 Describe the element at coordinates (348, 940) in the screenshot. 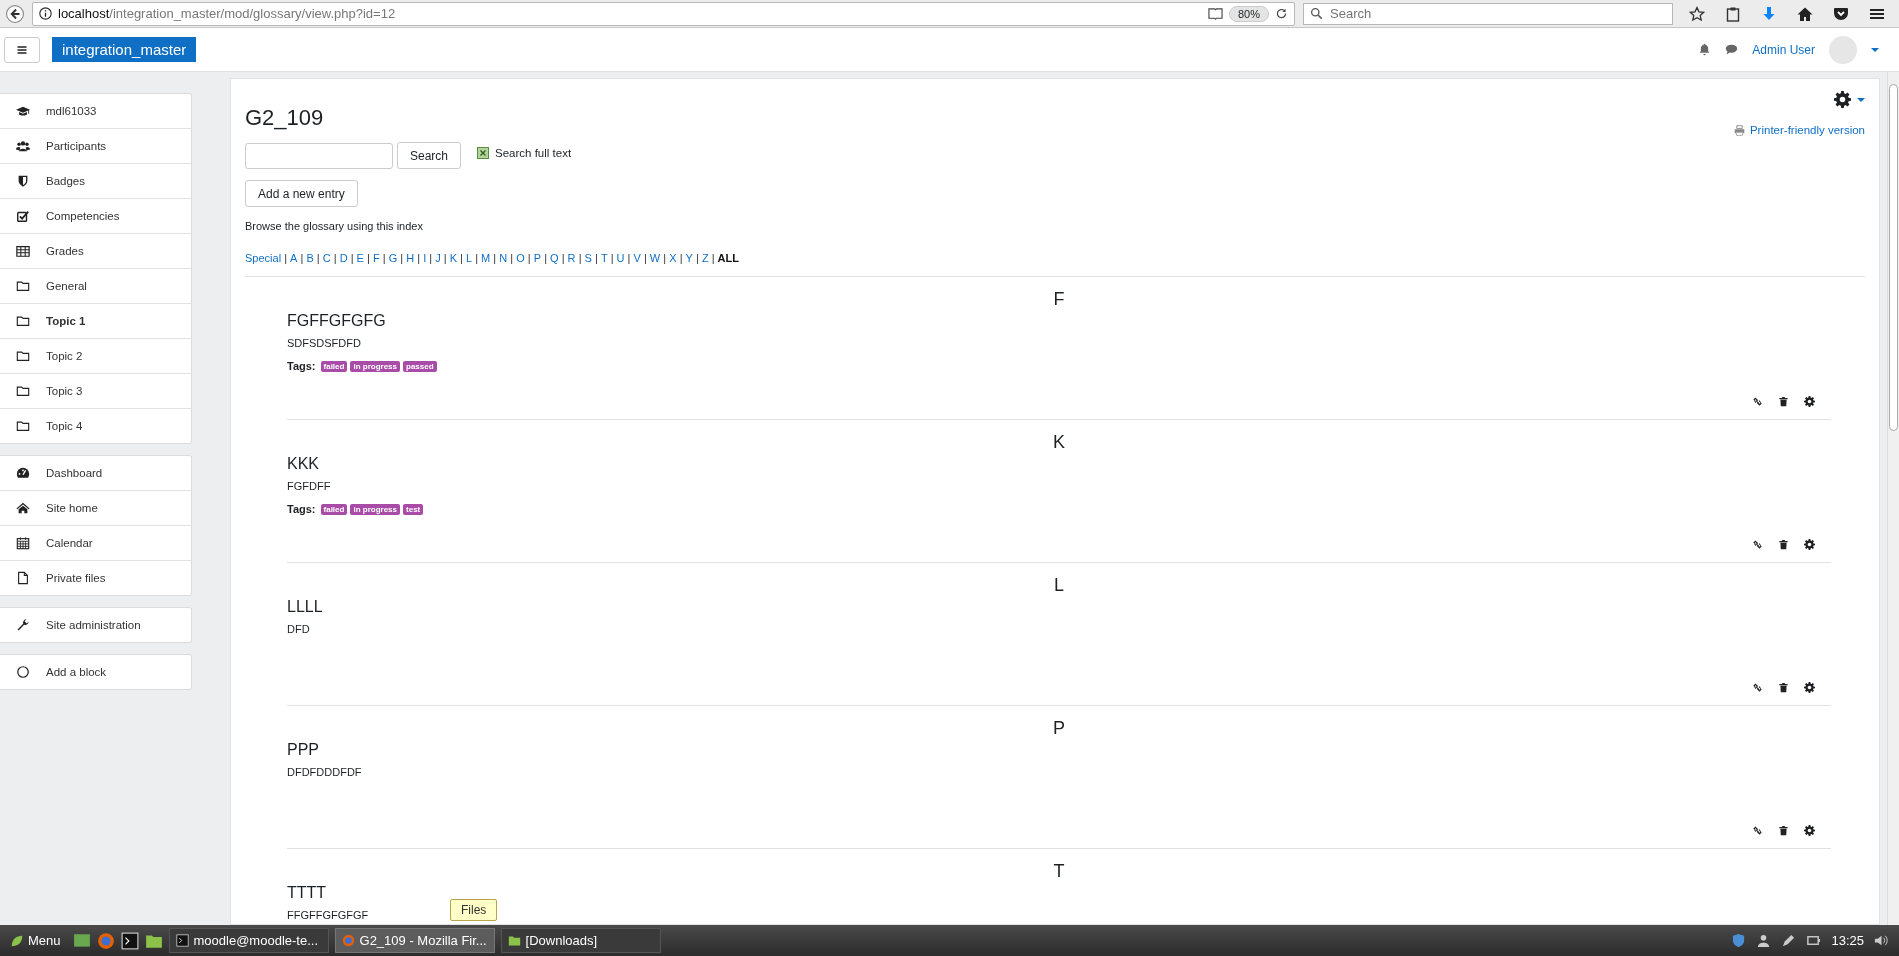

I see `globe-icon` at that location.